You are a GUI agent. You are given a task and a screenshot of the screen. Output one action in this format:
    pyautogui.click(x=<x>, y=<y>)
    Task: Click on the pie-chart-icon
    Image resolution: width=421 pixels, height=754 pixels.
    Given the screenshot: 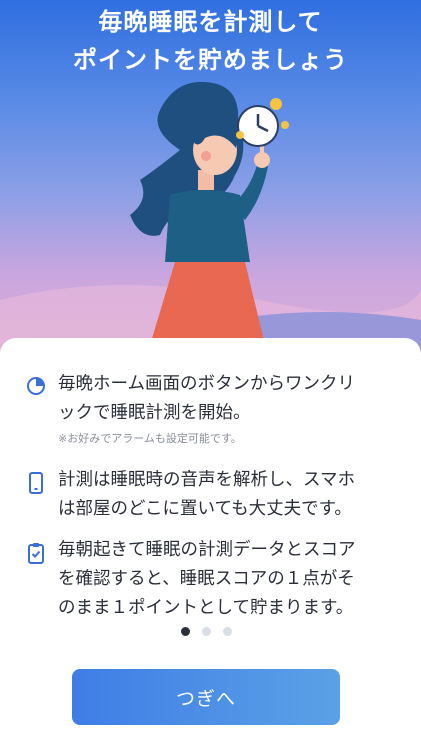 What is the action you would take?
    pyautogui.click(x=36, y=387)
    